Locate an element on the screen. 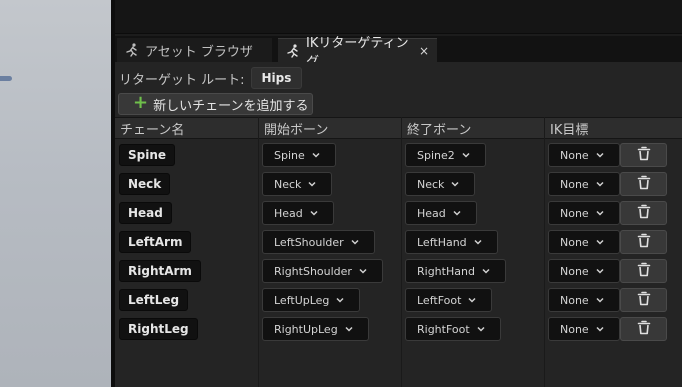  start-bone-dropdown: Head is located at coordinates (298, 213).